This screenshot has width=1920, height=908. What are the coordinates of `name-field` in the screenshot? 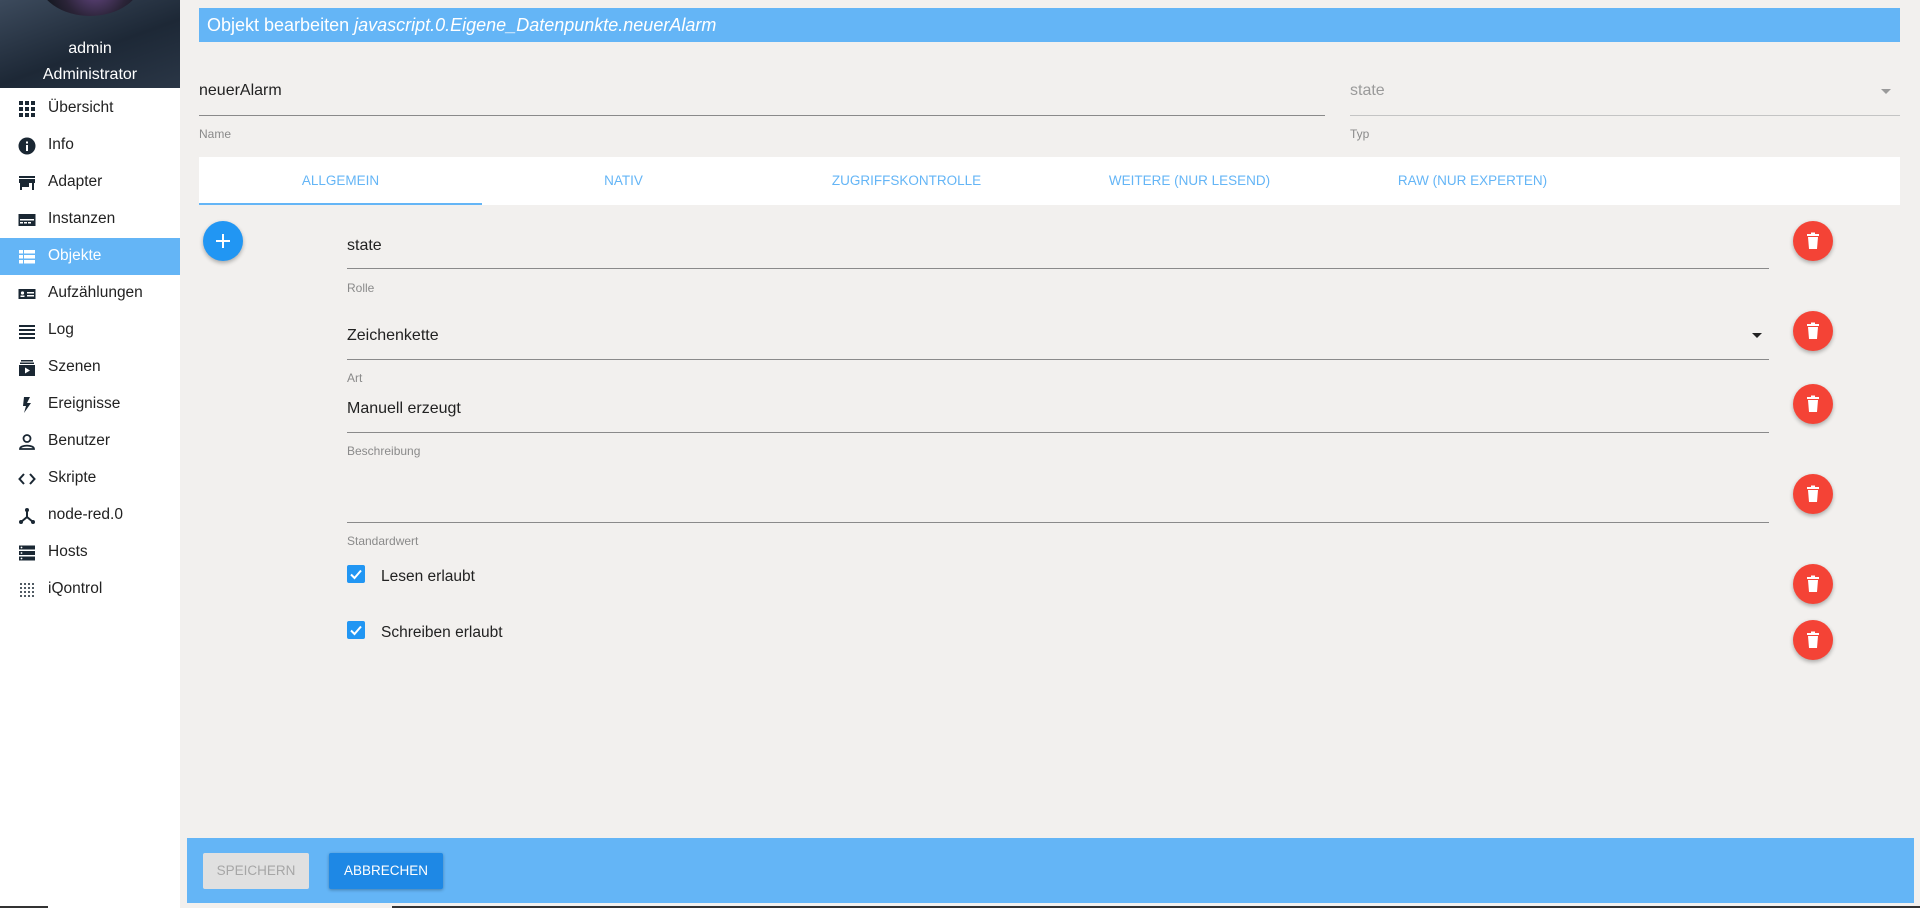 It's located at (762, 96).